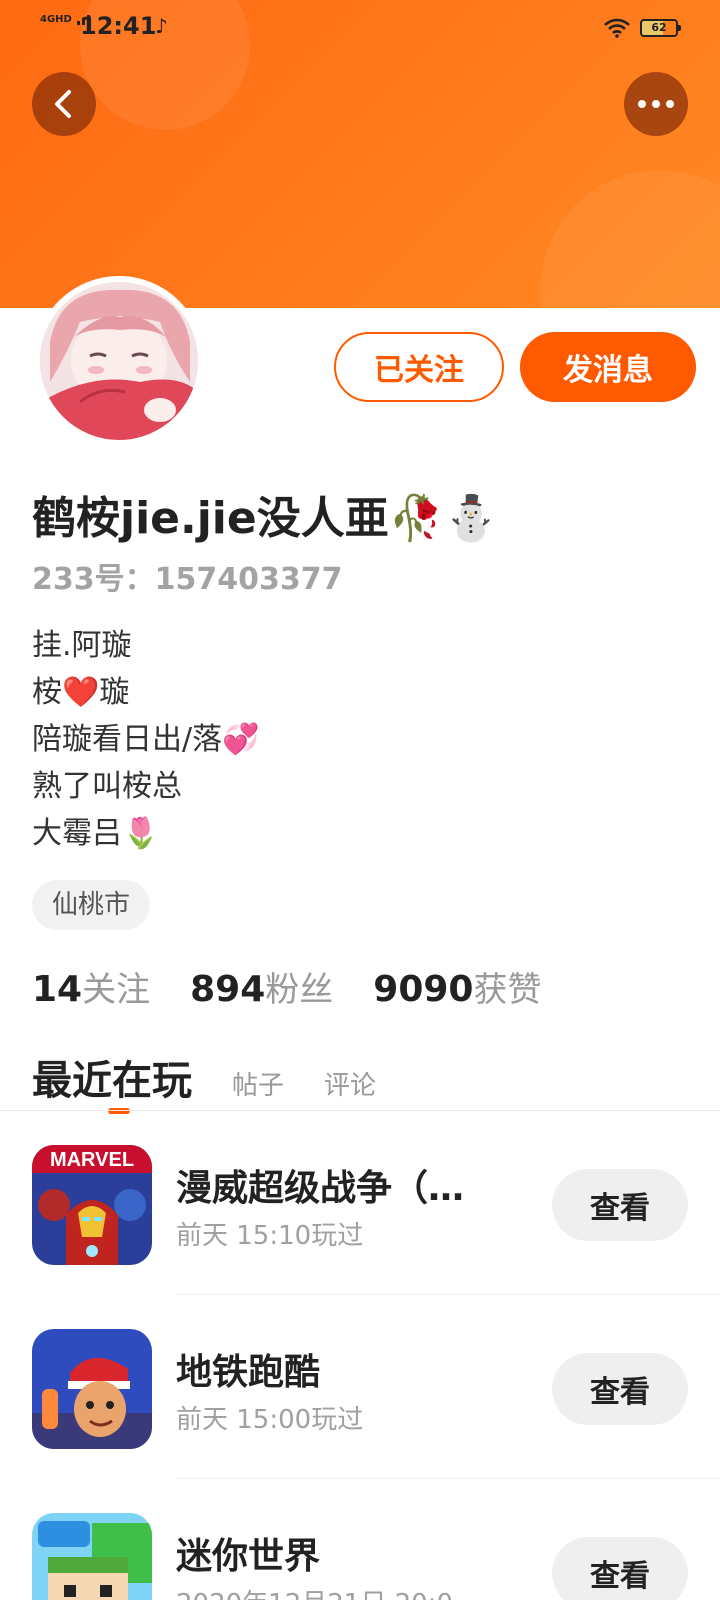 The image size is (720, 1600). Describe the element at coordinates (92, 1205) in the screenshot. I see `marvel-game-icon: MARVEL` at that location.